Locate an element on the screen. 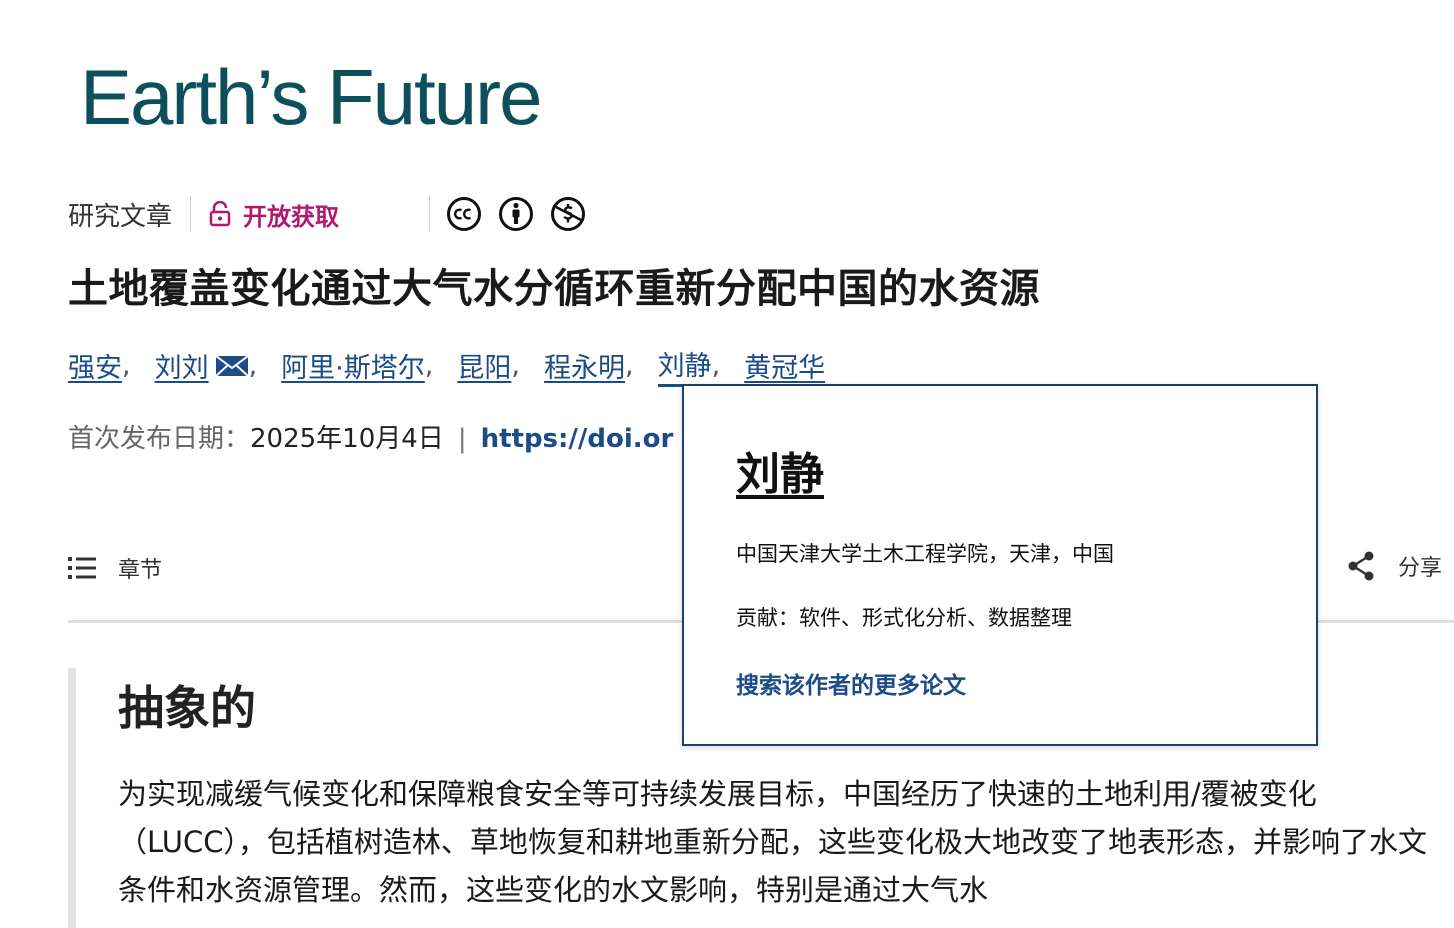 This screenshot has height=928, width=1454. popup-author-name: 刘静 is located at coordinates (780, 470).